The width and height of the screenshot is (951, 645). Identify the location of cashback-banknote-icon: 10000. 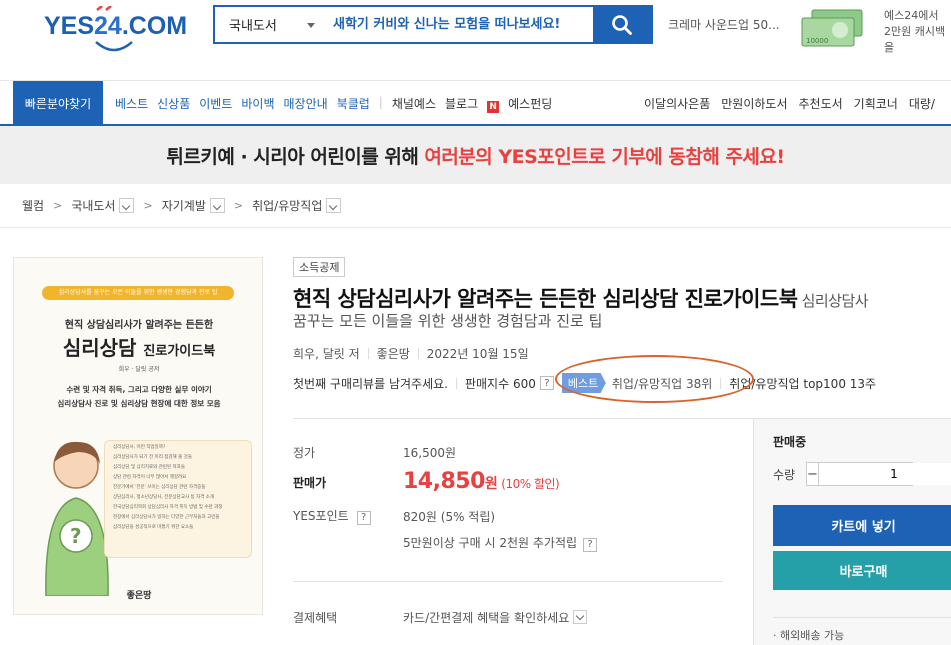
(832, 28).